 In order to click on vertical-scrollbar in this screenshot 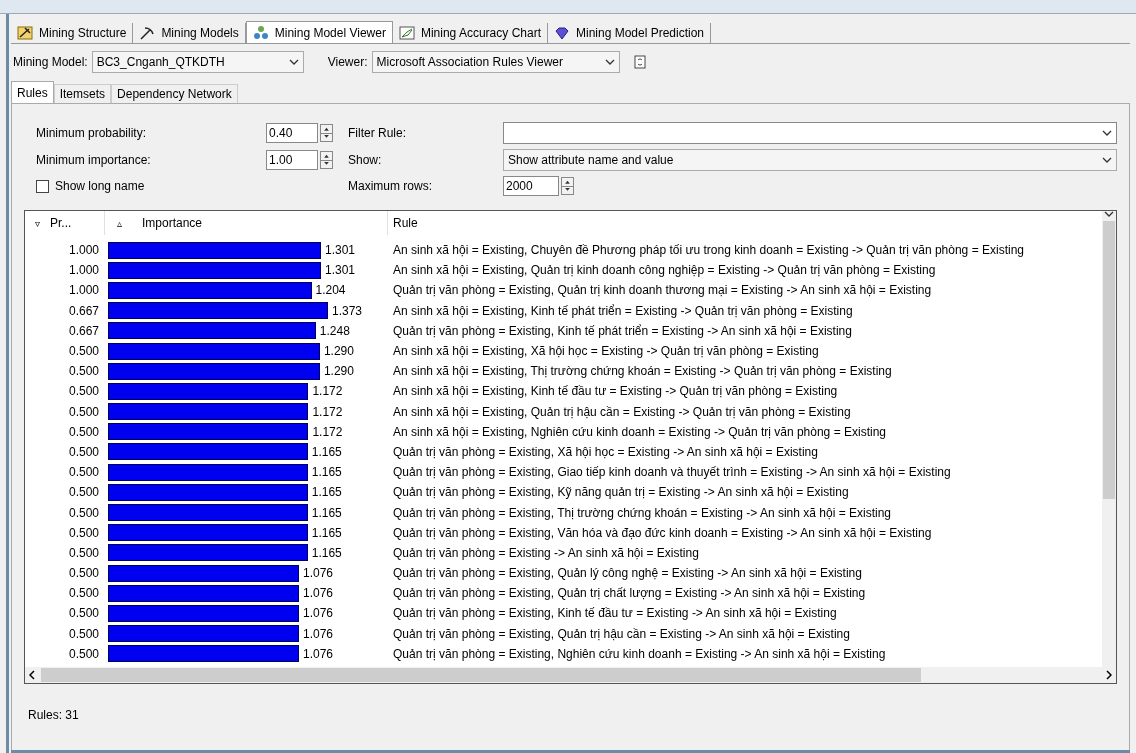, I will do `click(1109, 439)`.